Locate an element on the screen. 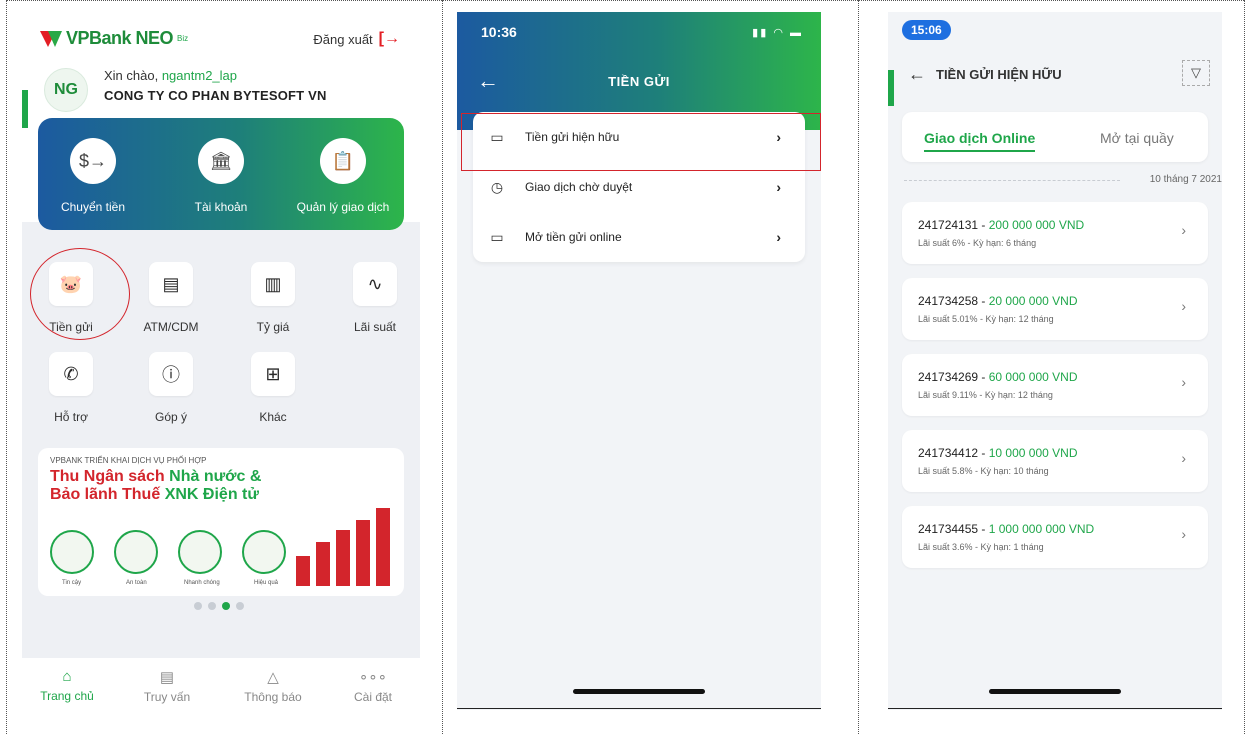 Image resolution: width=1251 pixels, height=734 pixels. quick-action-transfer: $→ Chuyển tiền is located at coordinates (93, 176).